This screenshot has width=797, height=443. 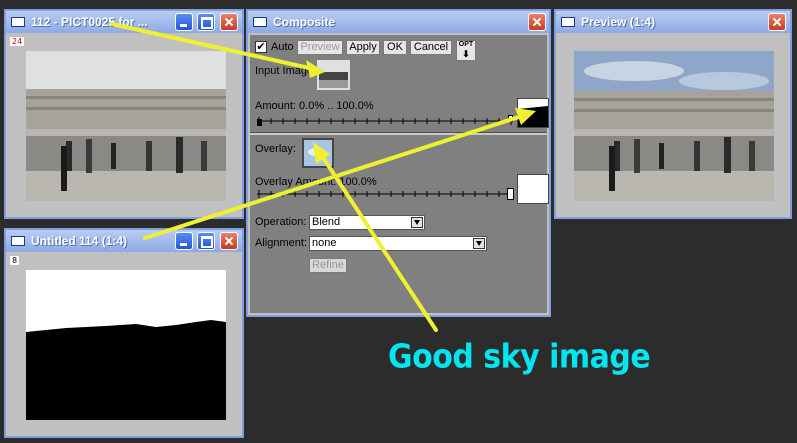 I want to click on preview-button: Preview, so click(x=320, y=47).